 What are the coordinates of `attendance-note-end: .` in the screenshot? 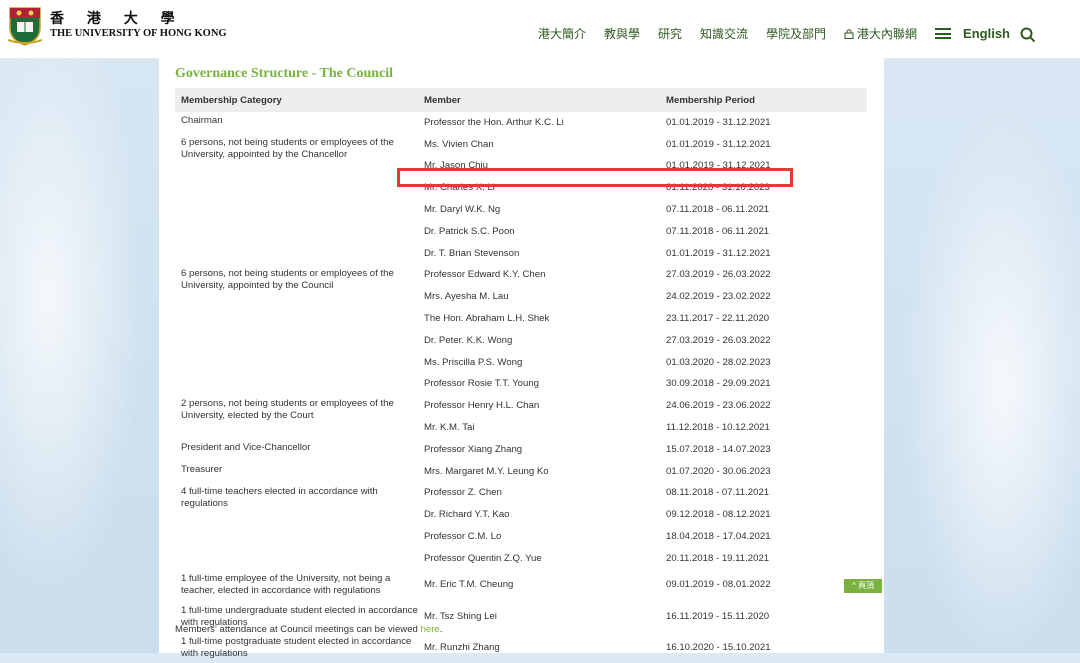 It's located at (441, 629).